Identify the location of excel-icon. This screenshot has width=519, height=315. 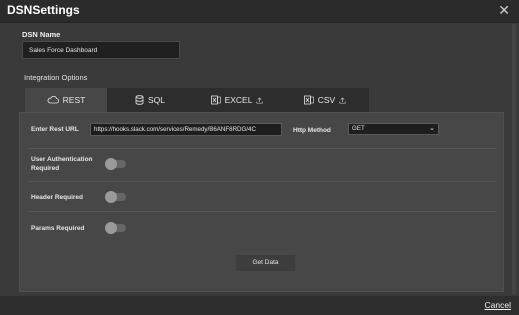
(215, 100).